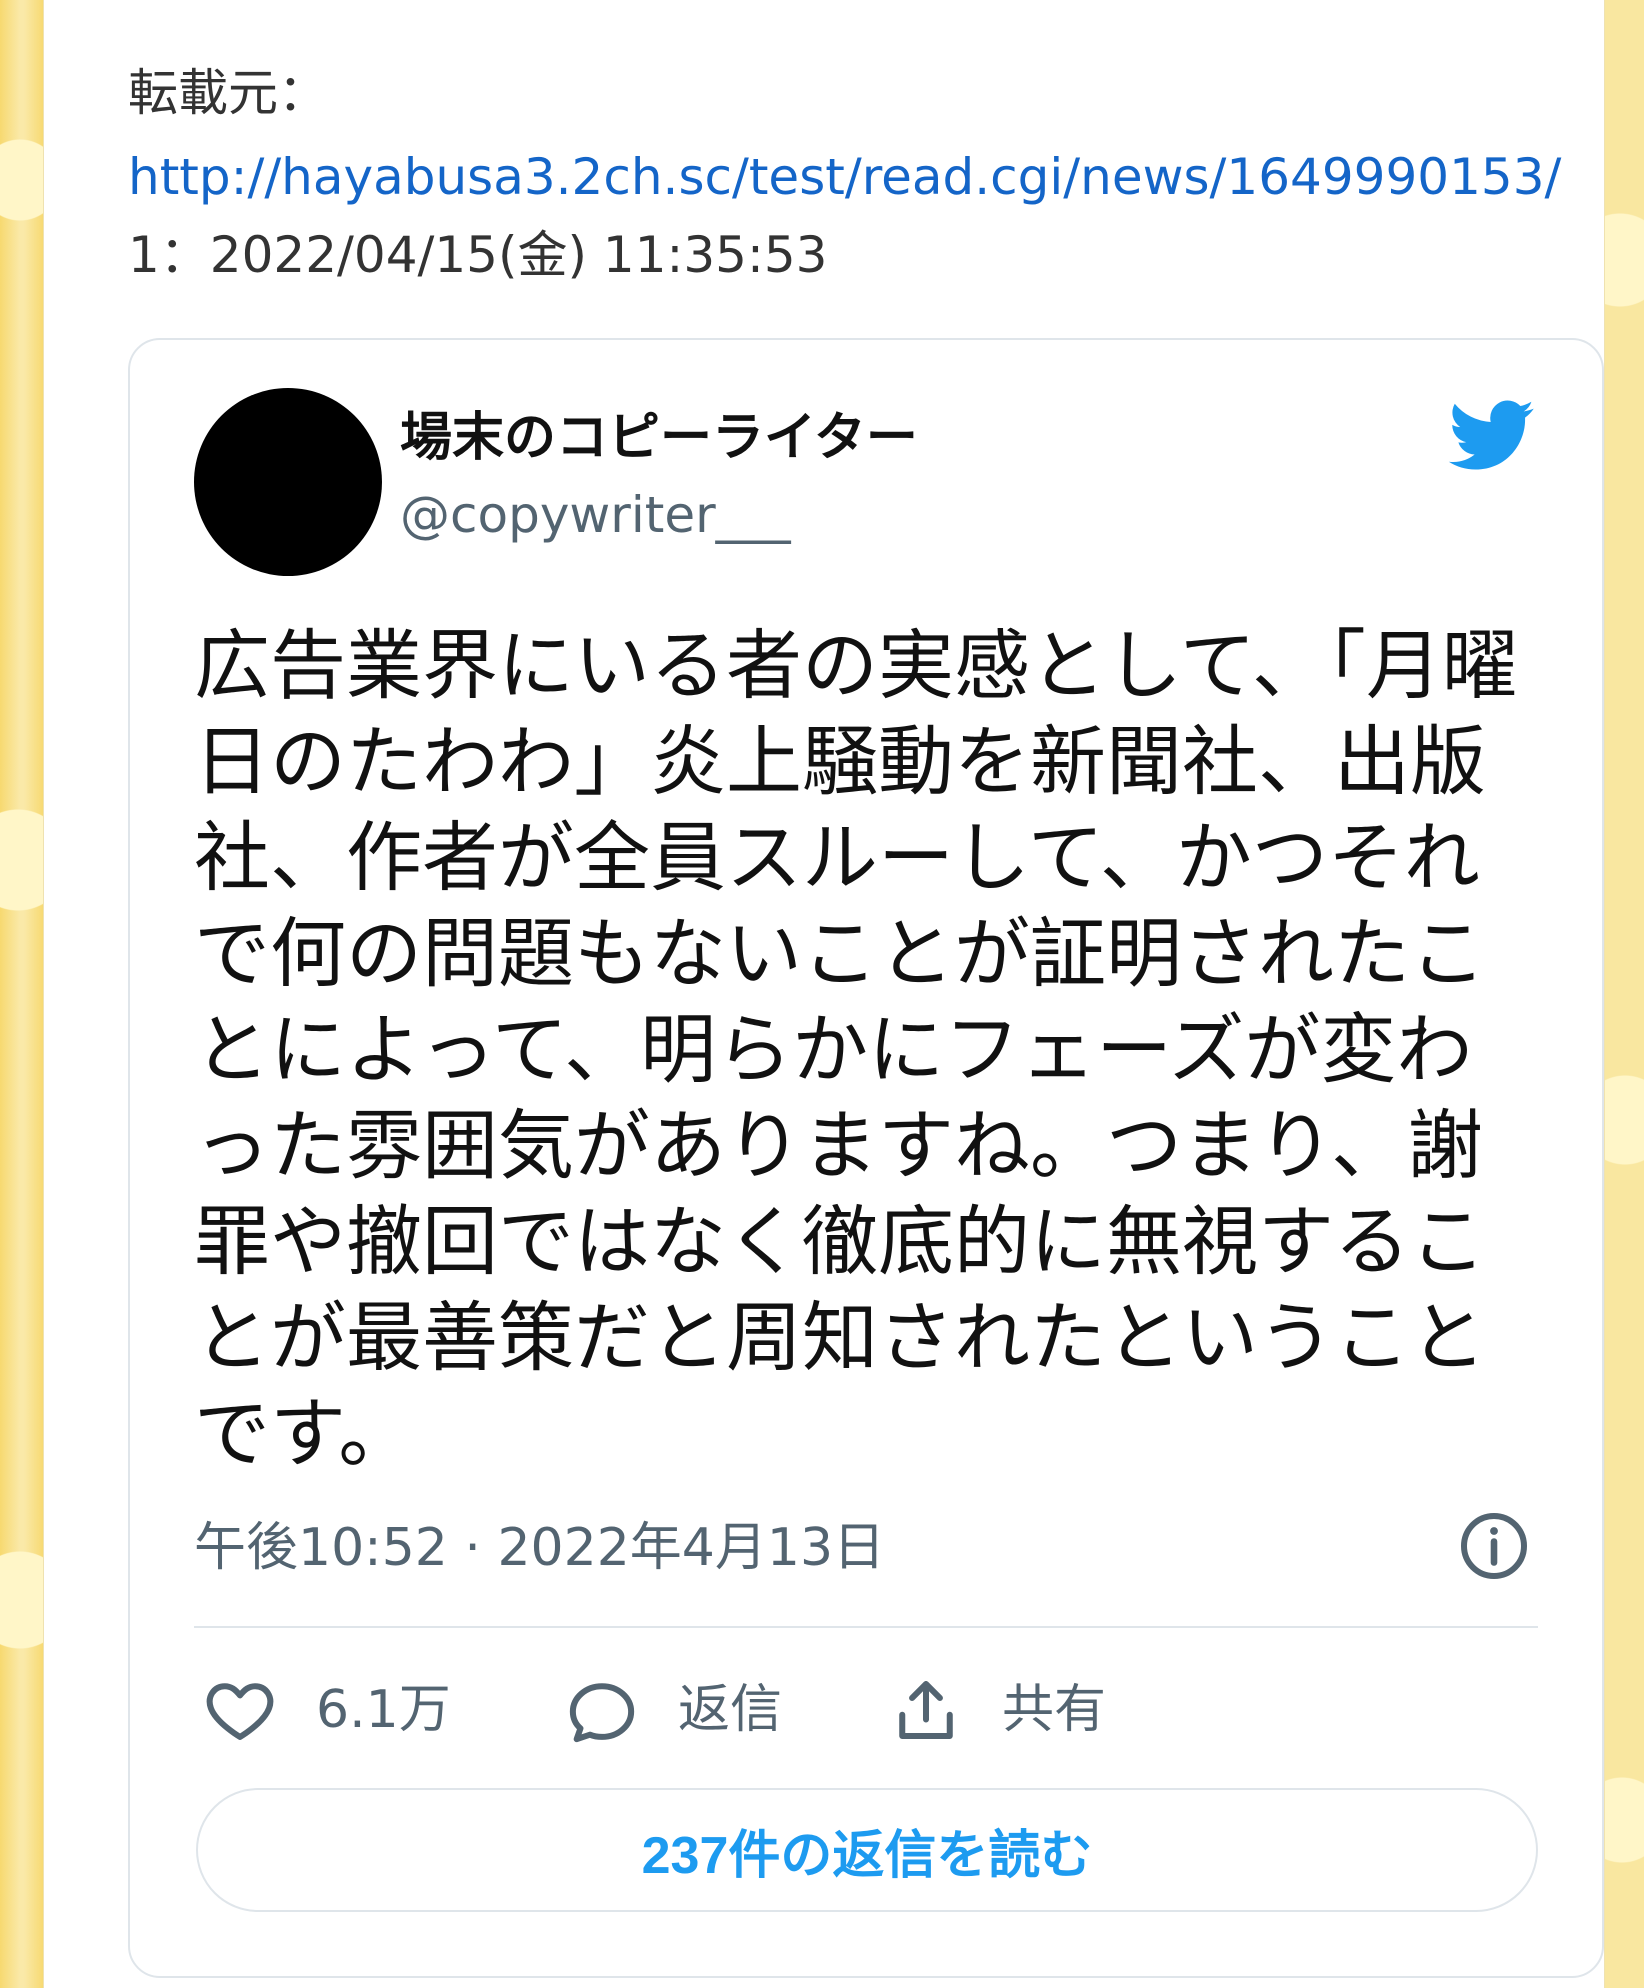 The image size is (1644, 1988). What do you see at coordinates (383, 1710) in the screenshot?
I see `like-count: 6.1万` at bounding box center [383, 1710].